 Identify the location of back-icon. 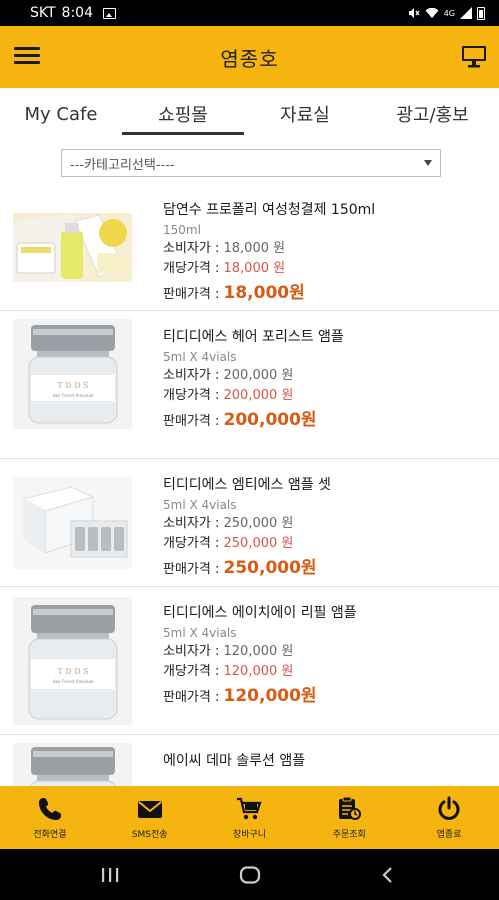
(387, 874).